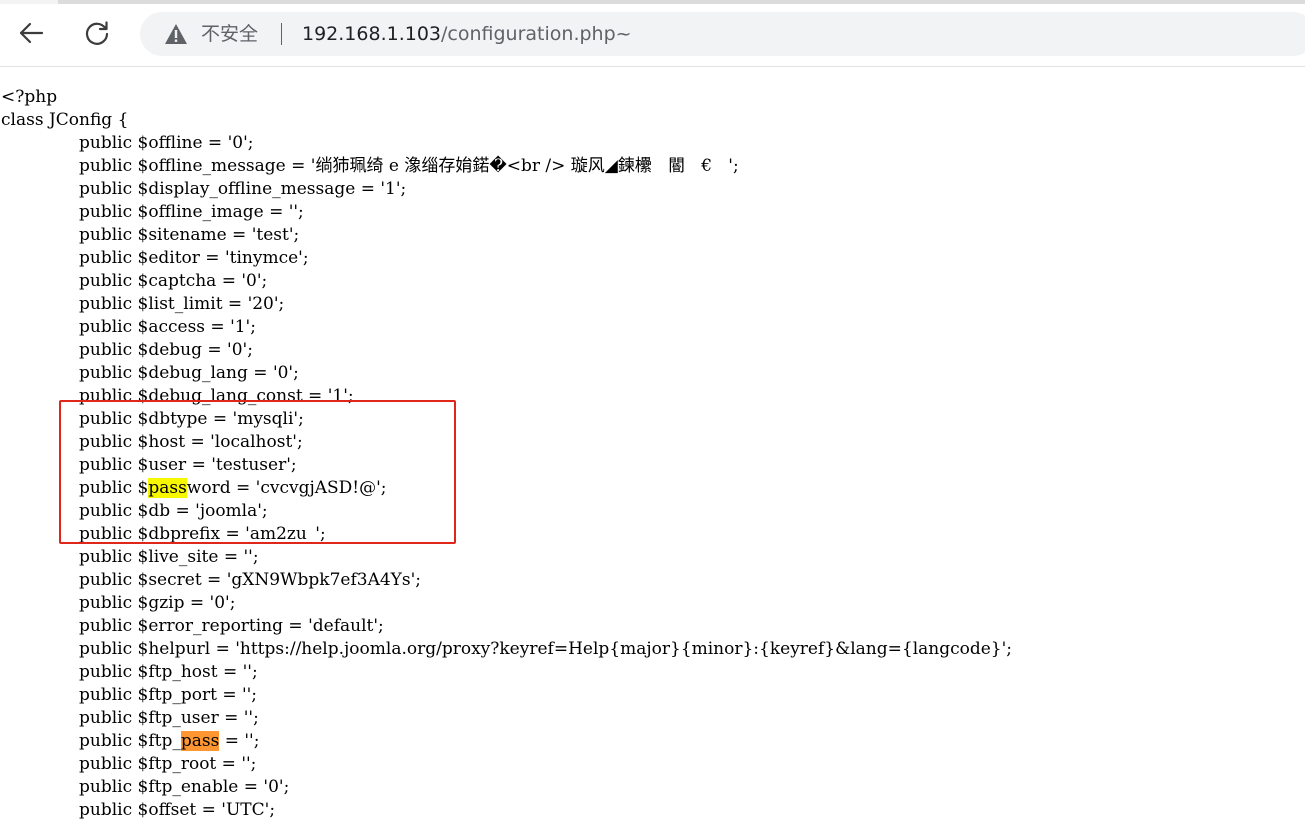 The height and width of the screenshot is (822, 1305). What do you see at coordinates (65, 120) in the screenshot?
I see `code-text: class JConfig {` at bounding box center [65, 120].